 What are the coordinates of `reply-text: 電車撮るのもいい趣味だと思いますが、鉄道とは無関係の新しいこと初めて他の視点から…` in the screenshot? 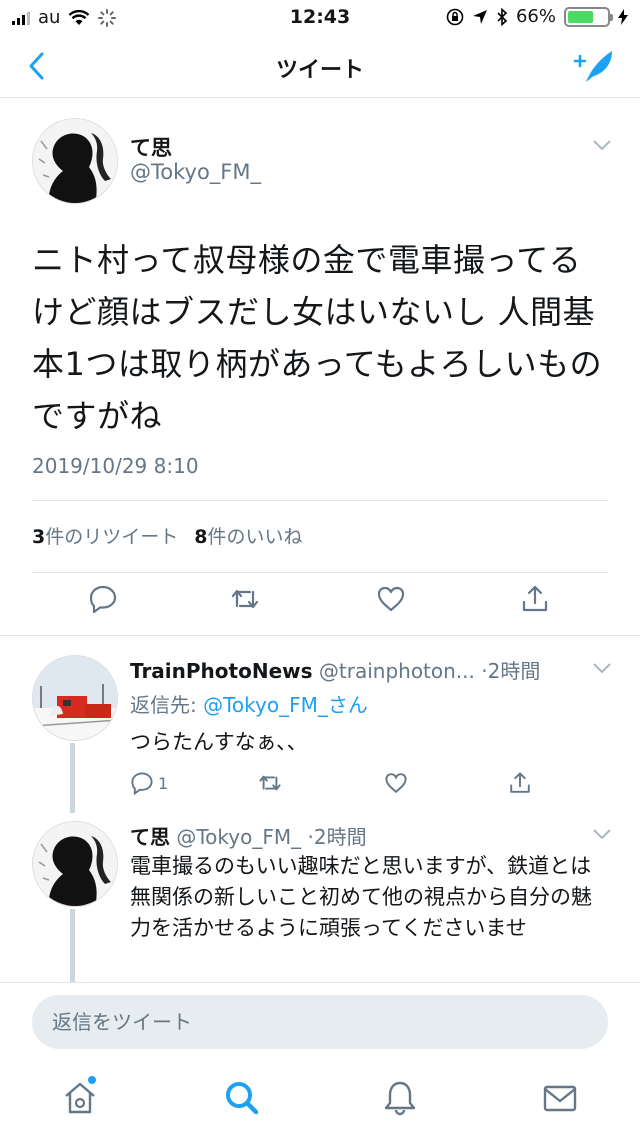 It's located at (361, 897).